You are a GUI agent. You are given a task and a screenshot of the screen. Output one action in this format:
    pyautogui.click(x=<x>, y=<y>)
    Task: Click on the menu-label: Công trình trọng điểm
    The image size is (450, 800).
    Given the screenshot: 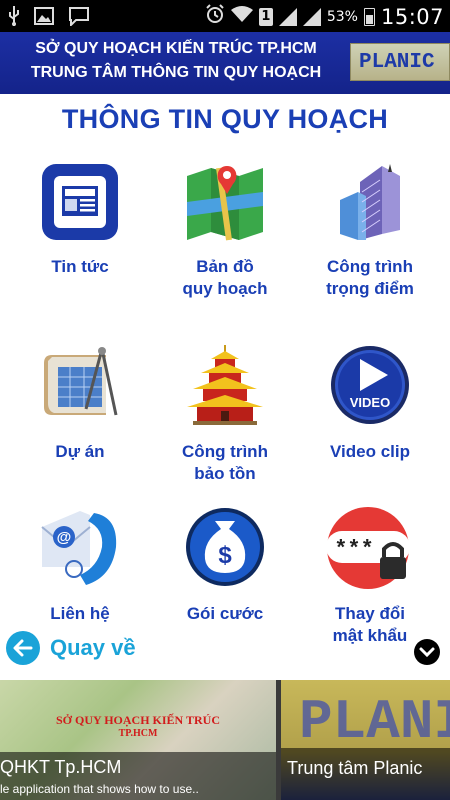 What is the action you would take?
    pyautogui.click(x=370, y=277)
    